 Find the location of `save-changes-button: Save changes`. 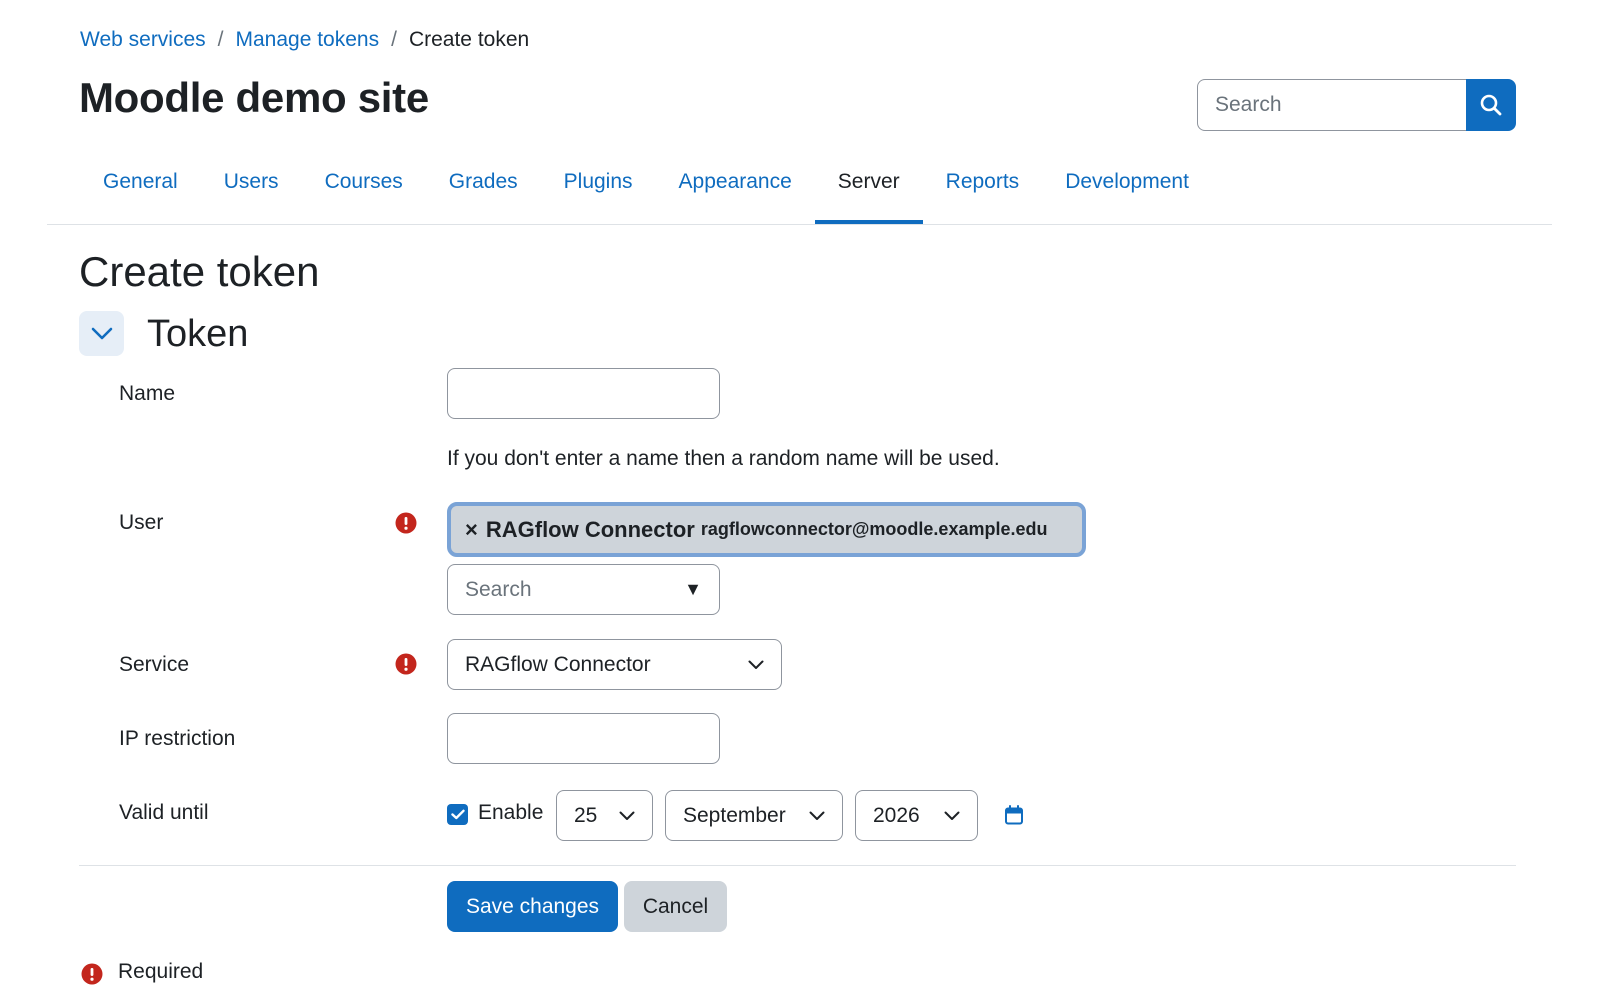

save-changes-button: Save changes is located at coordinates (532, 906).